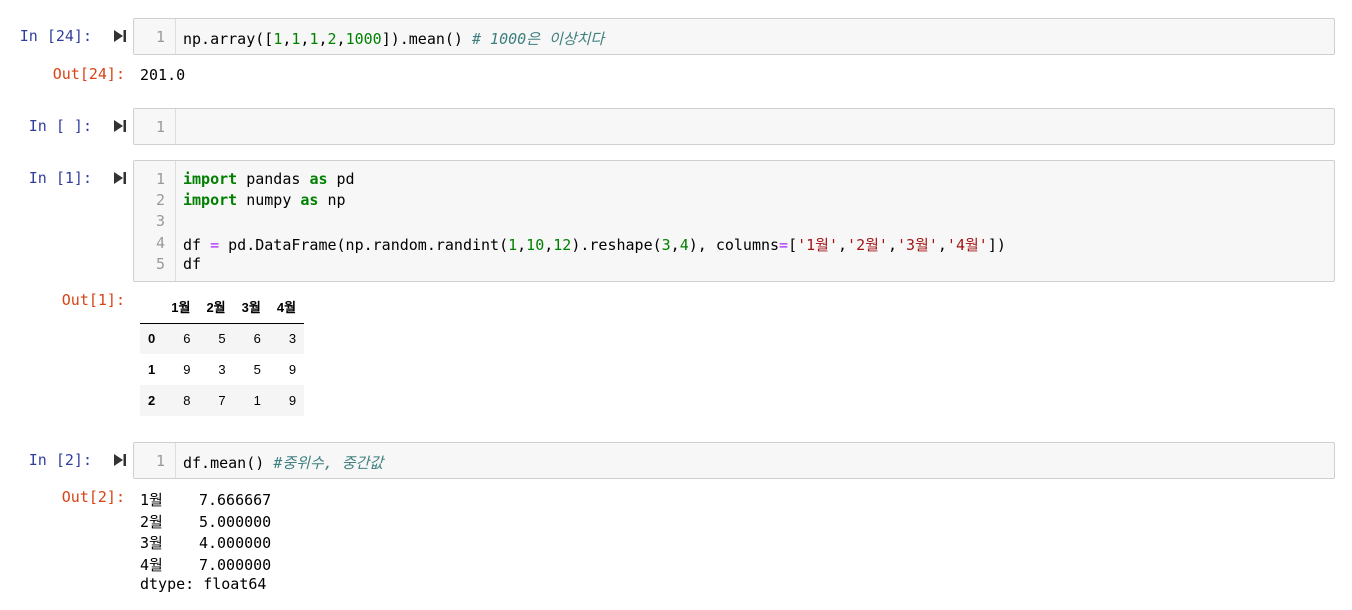  I want to click on cell-3-out-prompt: Out[2]:, so click(93, 497).